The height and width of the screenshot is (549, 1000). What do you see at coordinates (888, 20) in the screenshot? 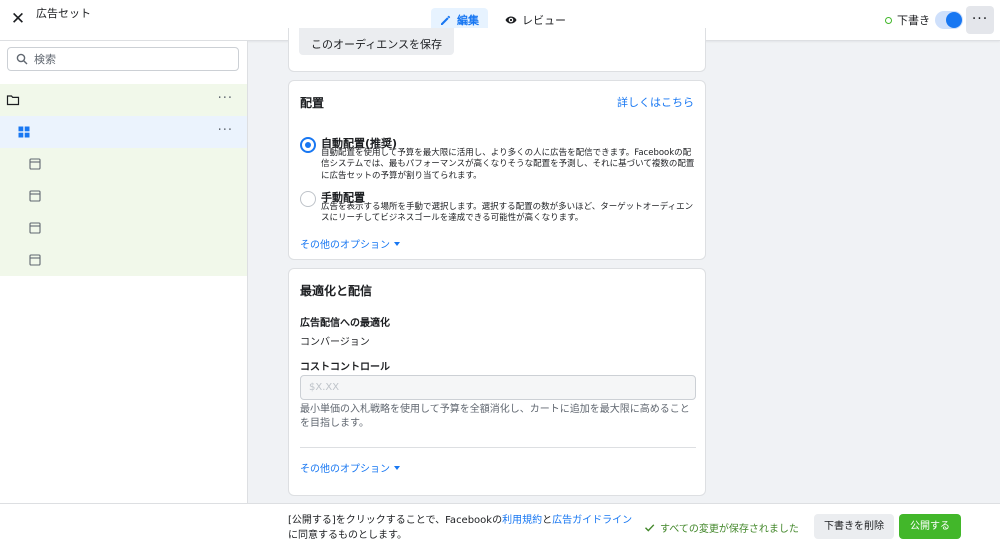
I see `status-dot-icon` at bounding box center [888, 20].